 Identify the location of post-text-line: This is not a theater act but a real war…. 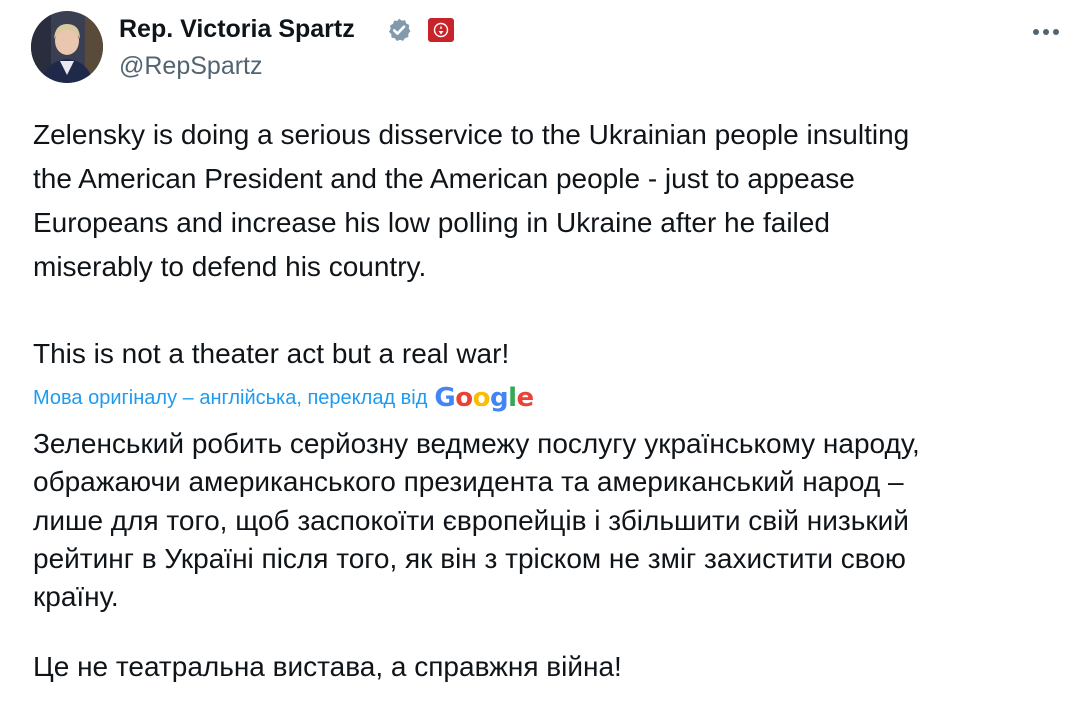
(271, 353).